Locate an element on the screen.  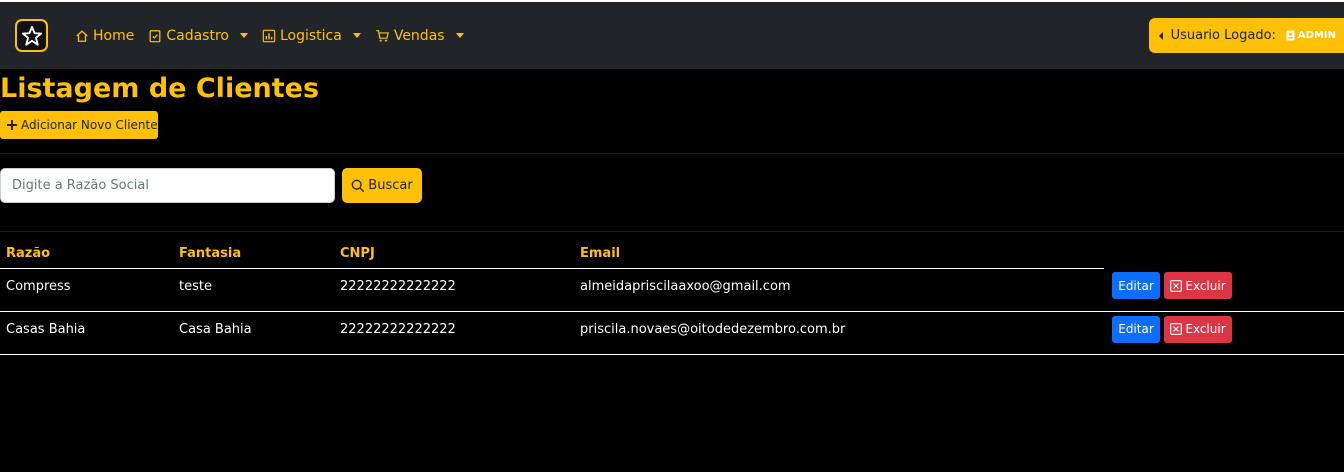
nav-menu: Home Cadastro Logistica Vendas is located at coordinates (276, 36).